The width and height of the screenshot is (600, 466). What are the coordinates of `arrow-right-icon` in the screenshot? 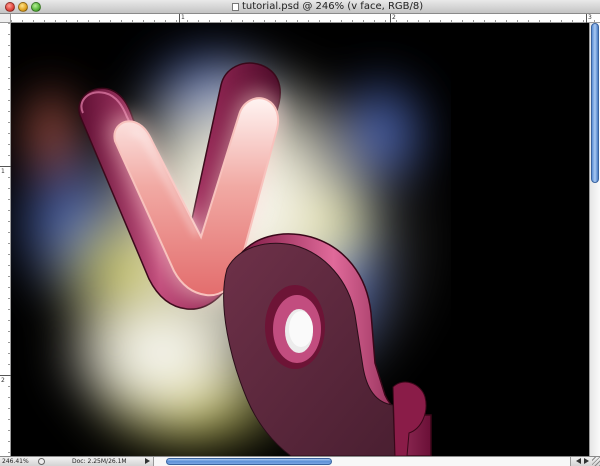 It's located at (586, 461).